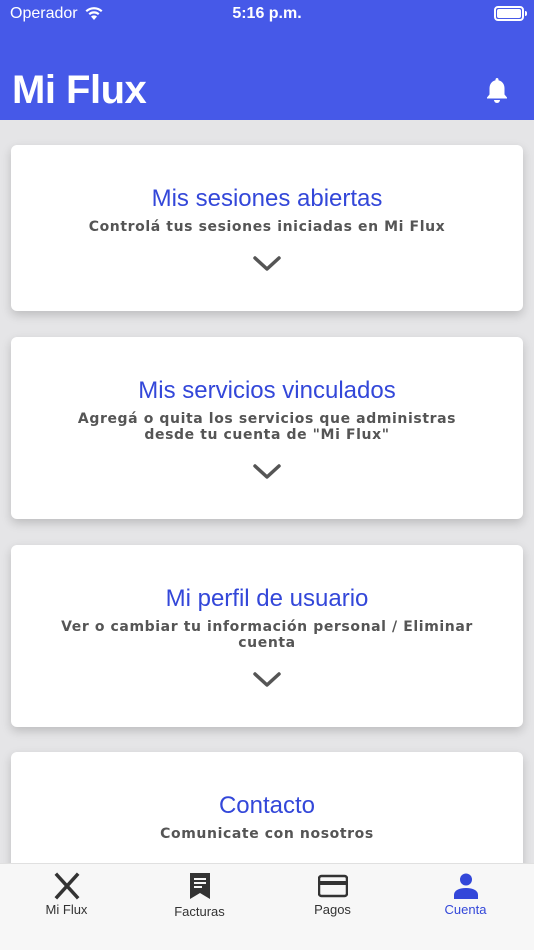 The width and height of the screenshot is (534, 950). I want to click on credit-card-icon, so click(332, 886).